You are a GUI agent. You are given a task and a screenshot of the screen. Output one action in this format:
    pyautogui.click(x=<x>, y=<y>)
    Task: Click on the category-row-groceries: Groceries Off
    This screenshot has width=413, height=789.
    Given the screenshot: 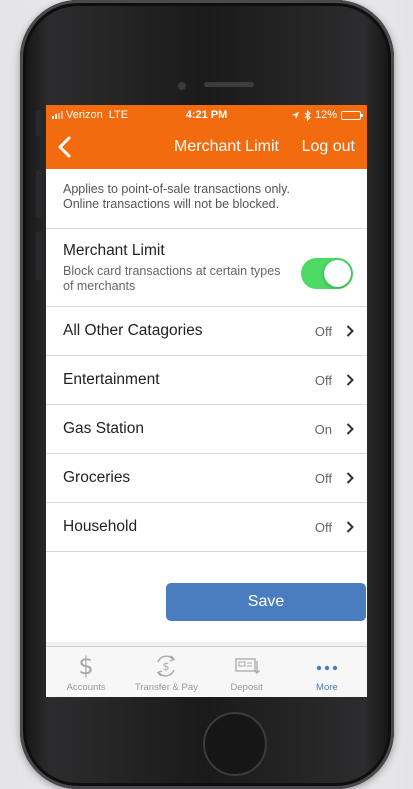 What is the action you would take?
    pyautogui.click(x=206, y=478)
    